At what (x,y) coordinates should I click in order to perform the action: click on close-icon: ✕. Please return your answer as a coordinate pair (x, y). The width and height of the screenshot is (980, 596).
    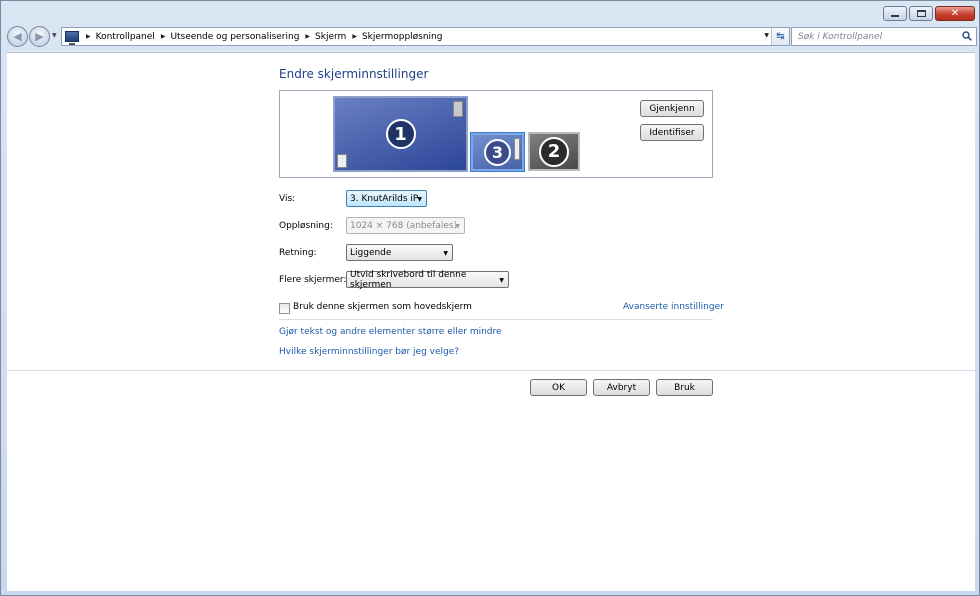
    Looking at the image, I should click on (955, 13).